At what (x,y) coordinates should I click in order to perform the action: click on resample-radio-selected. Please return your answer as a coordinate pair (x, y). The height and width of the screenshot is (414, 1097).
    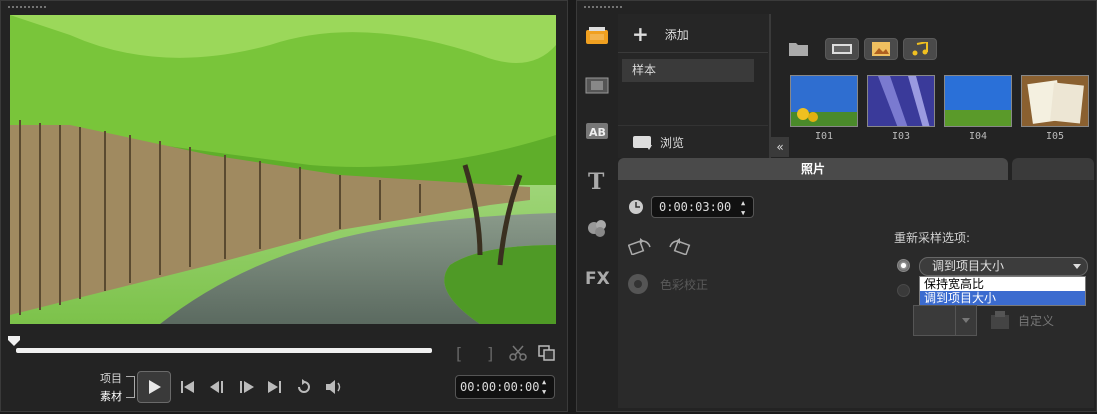
    Looking at the image, I should click on (903, 265).